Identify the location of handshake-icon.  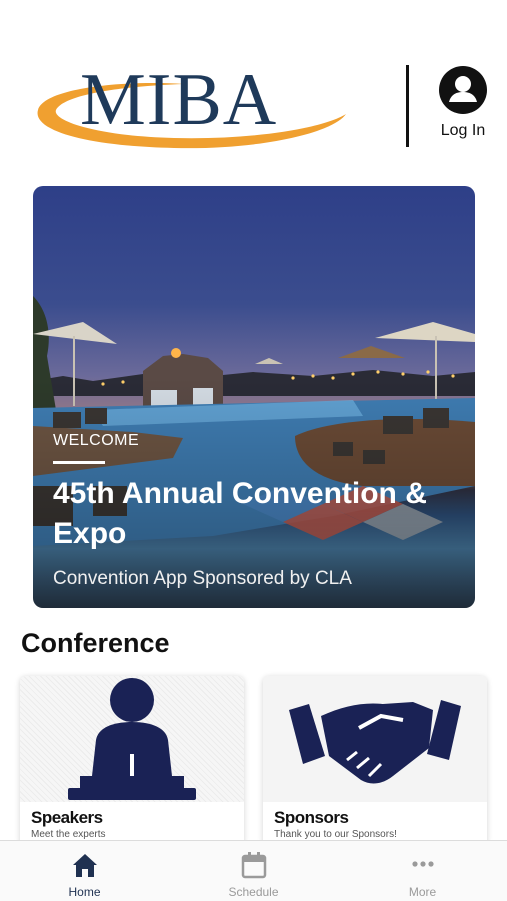
(375, 739).